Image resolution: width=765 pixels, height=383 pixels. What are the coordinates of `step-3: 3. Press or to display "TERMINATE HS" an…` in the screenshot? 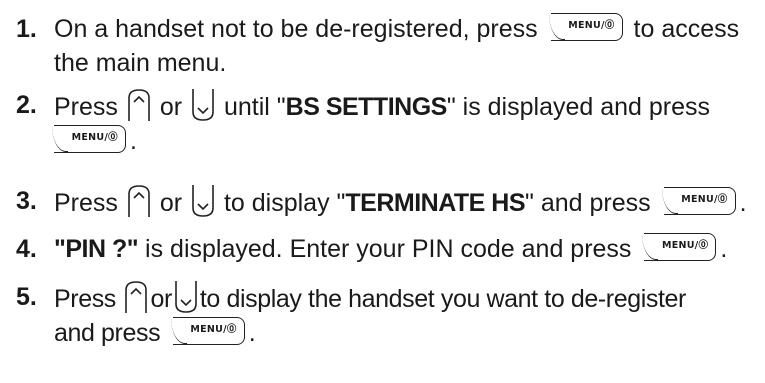 It's located at (386, 202).